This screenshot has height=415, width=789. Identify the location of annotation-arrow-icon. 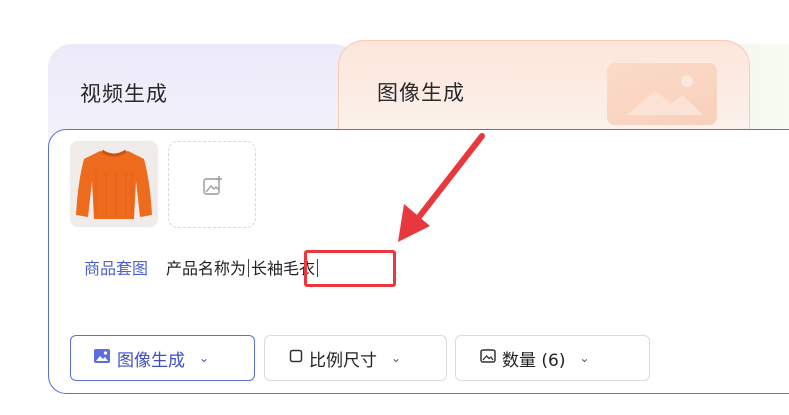
(441, 187).